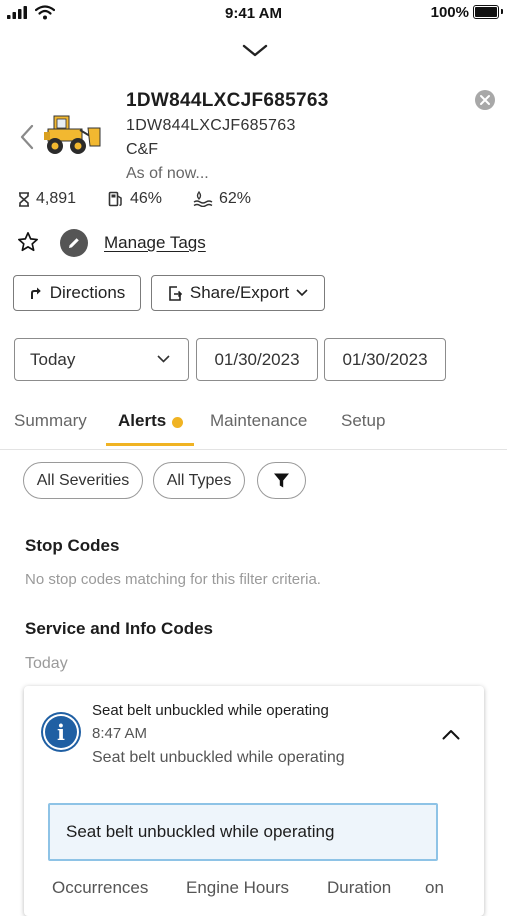 Image resolution: width=507 pixels, height=916 pixels. I want to click on battery-nub, so click(502, 11).